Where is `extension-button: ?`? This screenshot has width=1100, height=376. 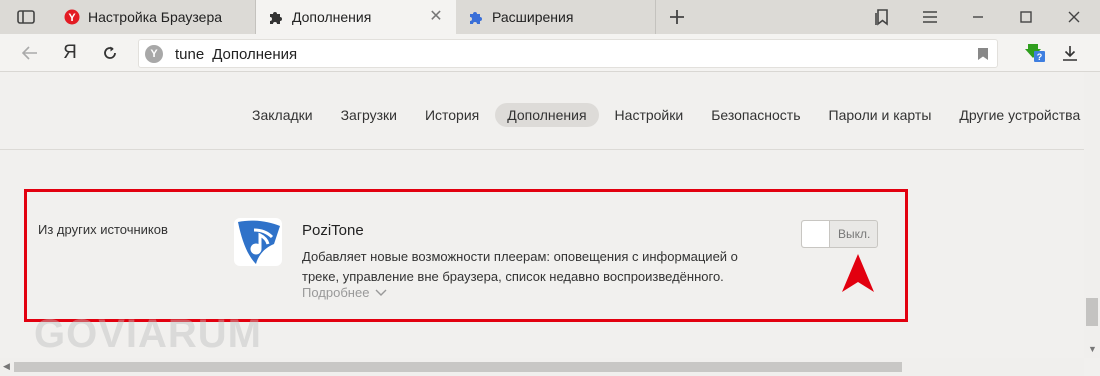
extension-button: ? is located at coordinates (1034, 53).